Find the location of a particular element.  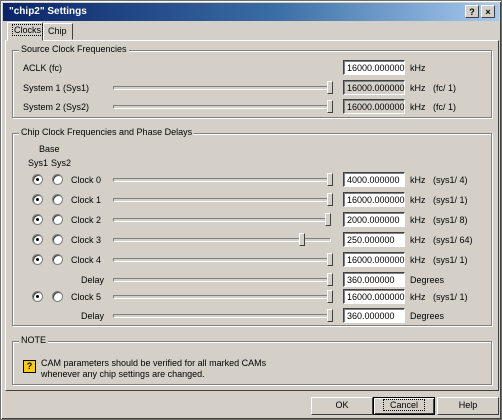

sys2-header: Sys2 is located at coordinates (61, 163).